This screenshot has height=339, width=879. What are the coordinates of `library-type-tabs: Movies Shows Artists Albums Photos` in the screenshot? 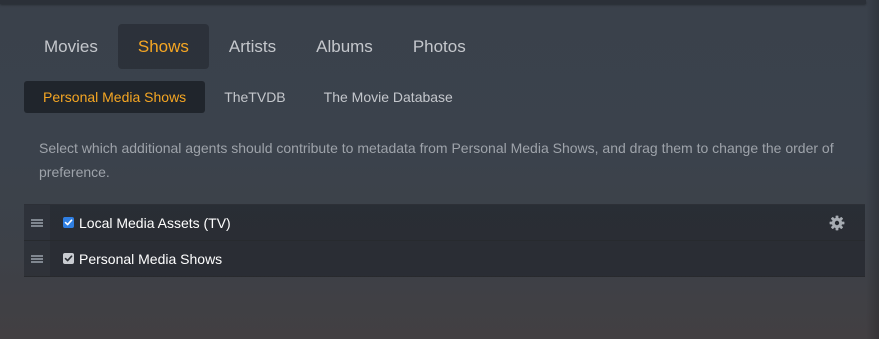 It's located at (255, 46).